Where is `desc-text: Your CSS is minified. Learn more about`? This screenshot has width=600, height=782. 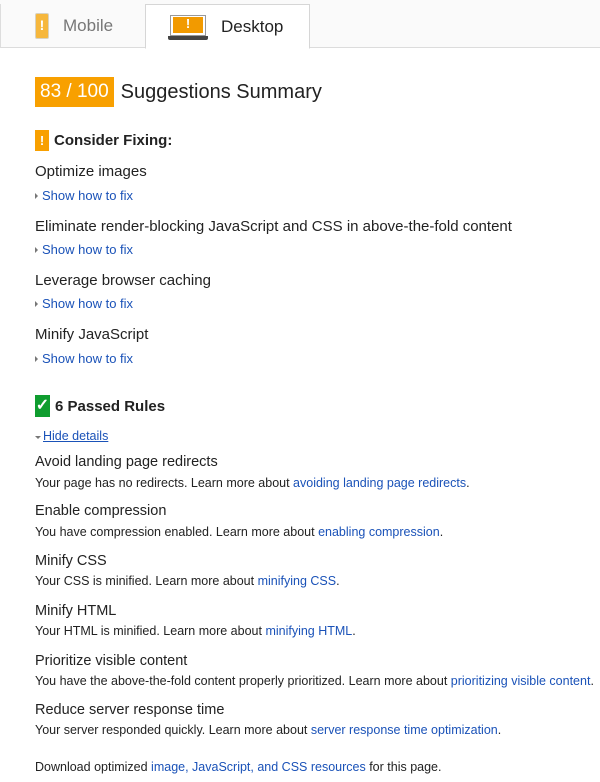 desc-text: Your CSS is minified. Learn more about is located at coordinates (146, 581).